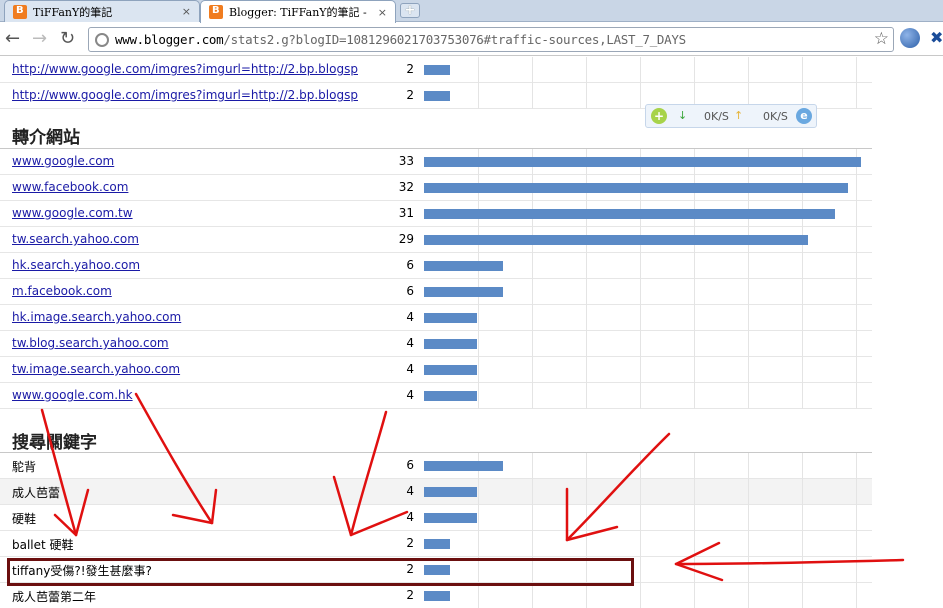 The width and height of the screenshot is (943, 608). I want to click on visit-count: 4, so click(410, 517).